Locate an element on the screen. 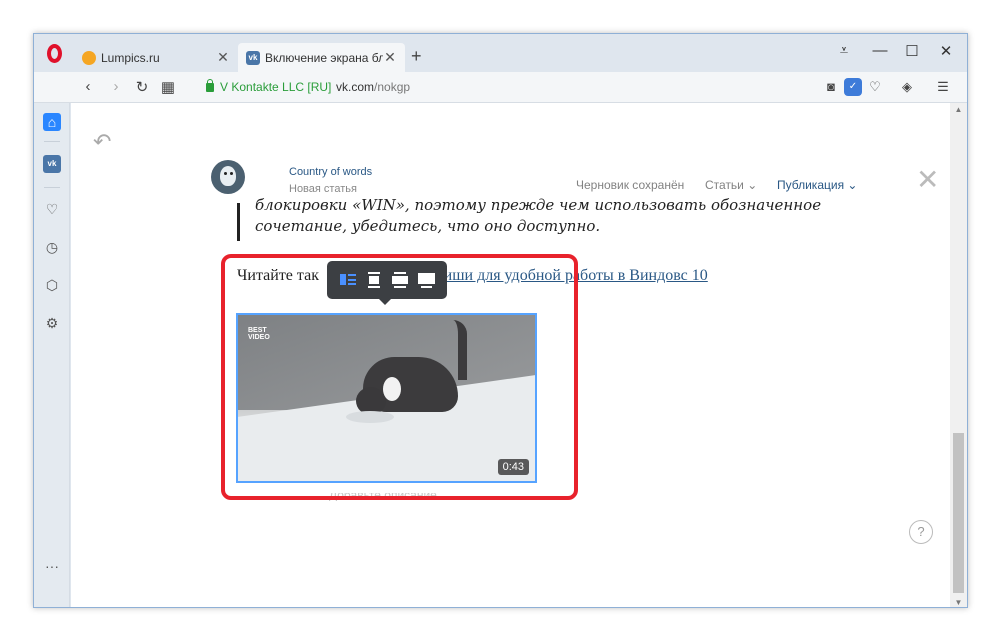 Image resolution: width=1000 pixels, height=641 pixels. new-tab-button: + is located at coordinates (416, 56).